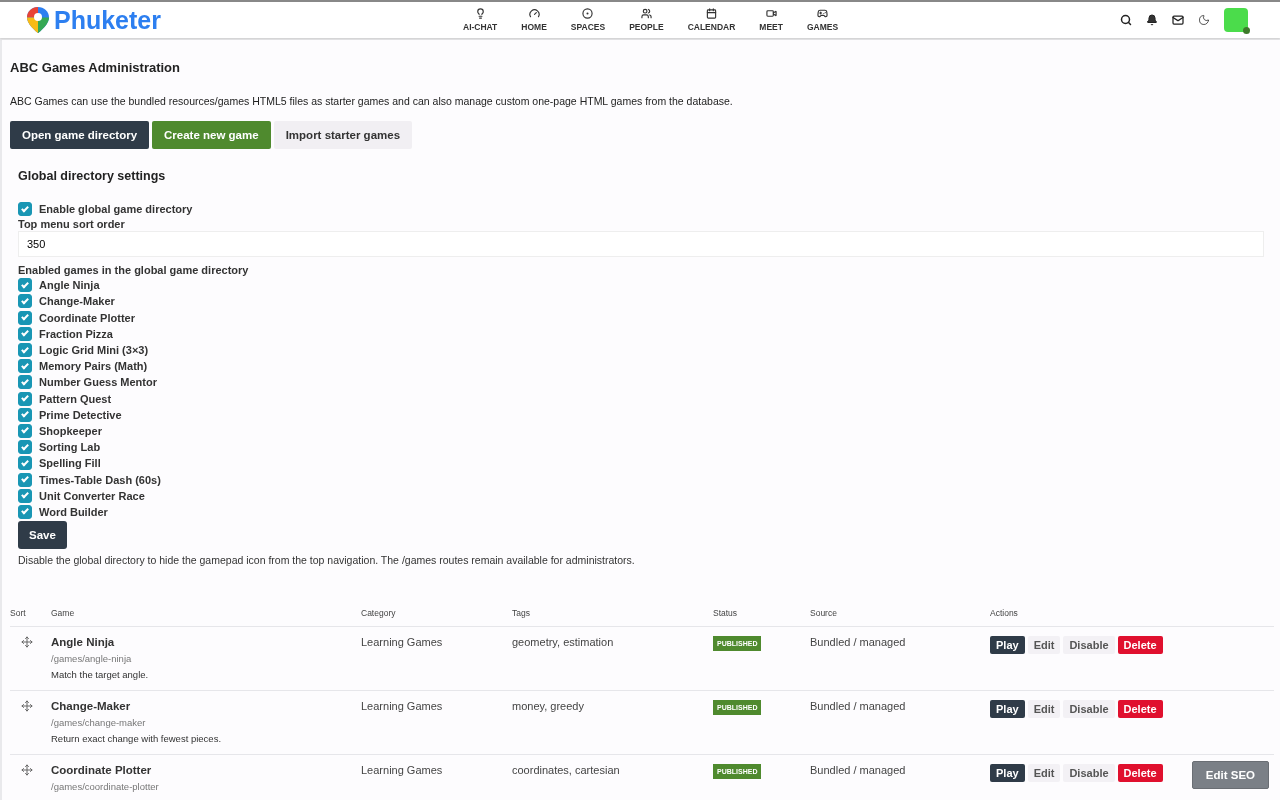  I want to click on column-header: Status, so click(725, 613).